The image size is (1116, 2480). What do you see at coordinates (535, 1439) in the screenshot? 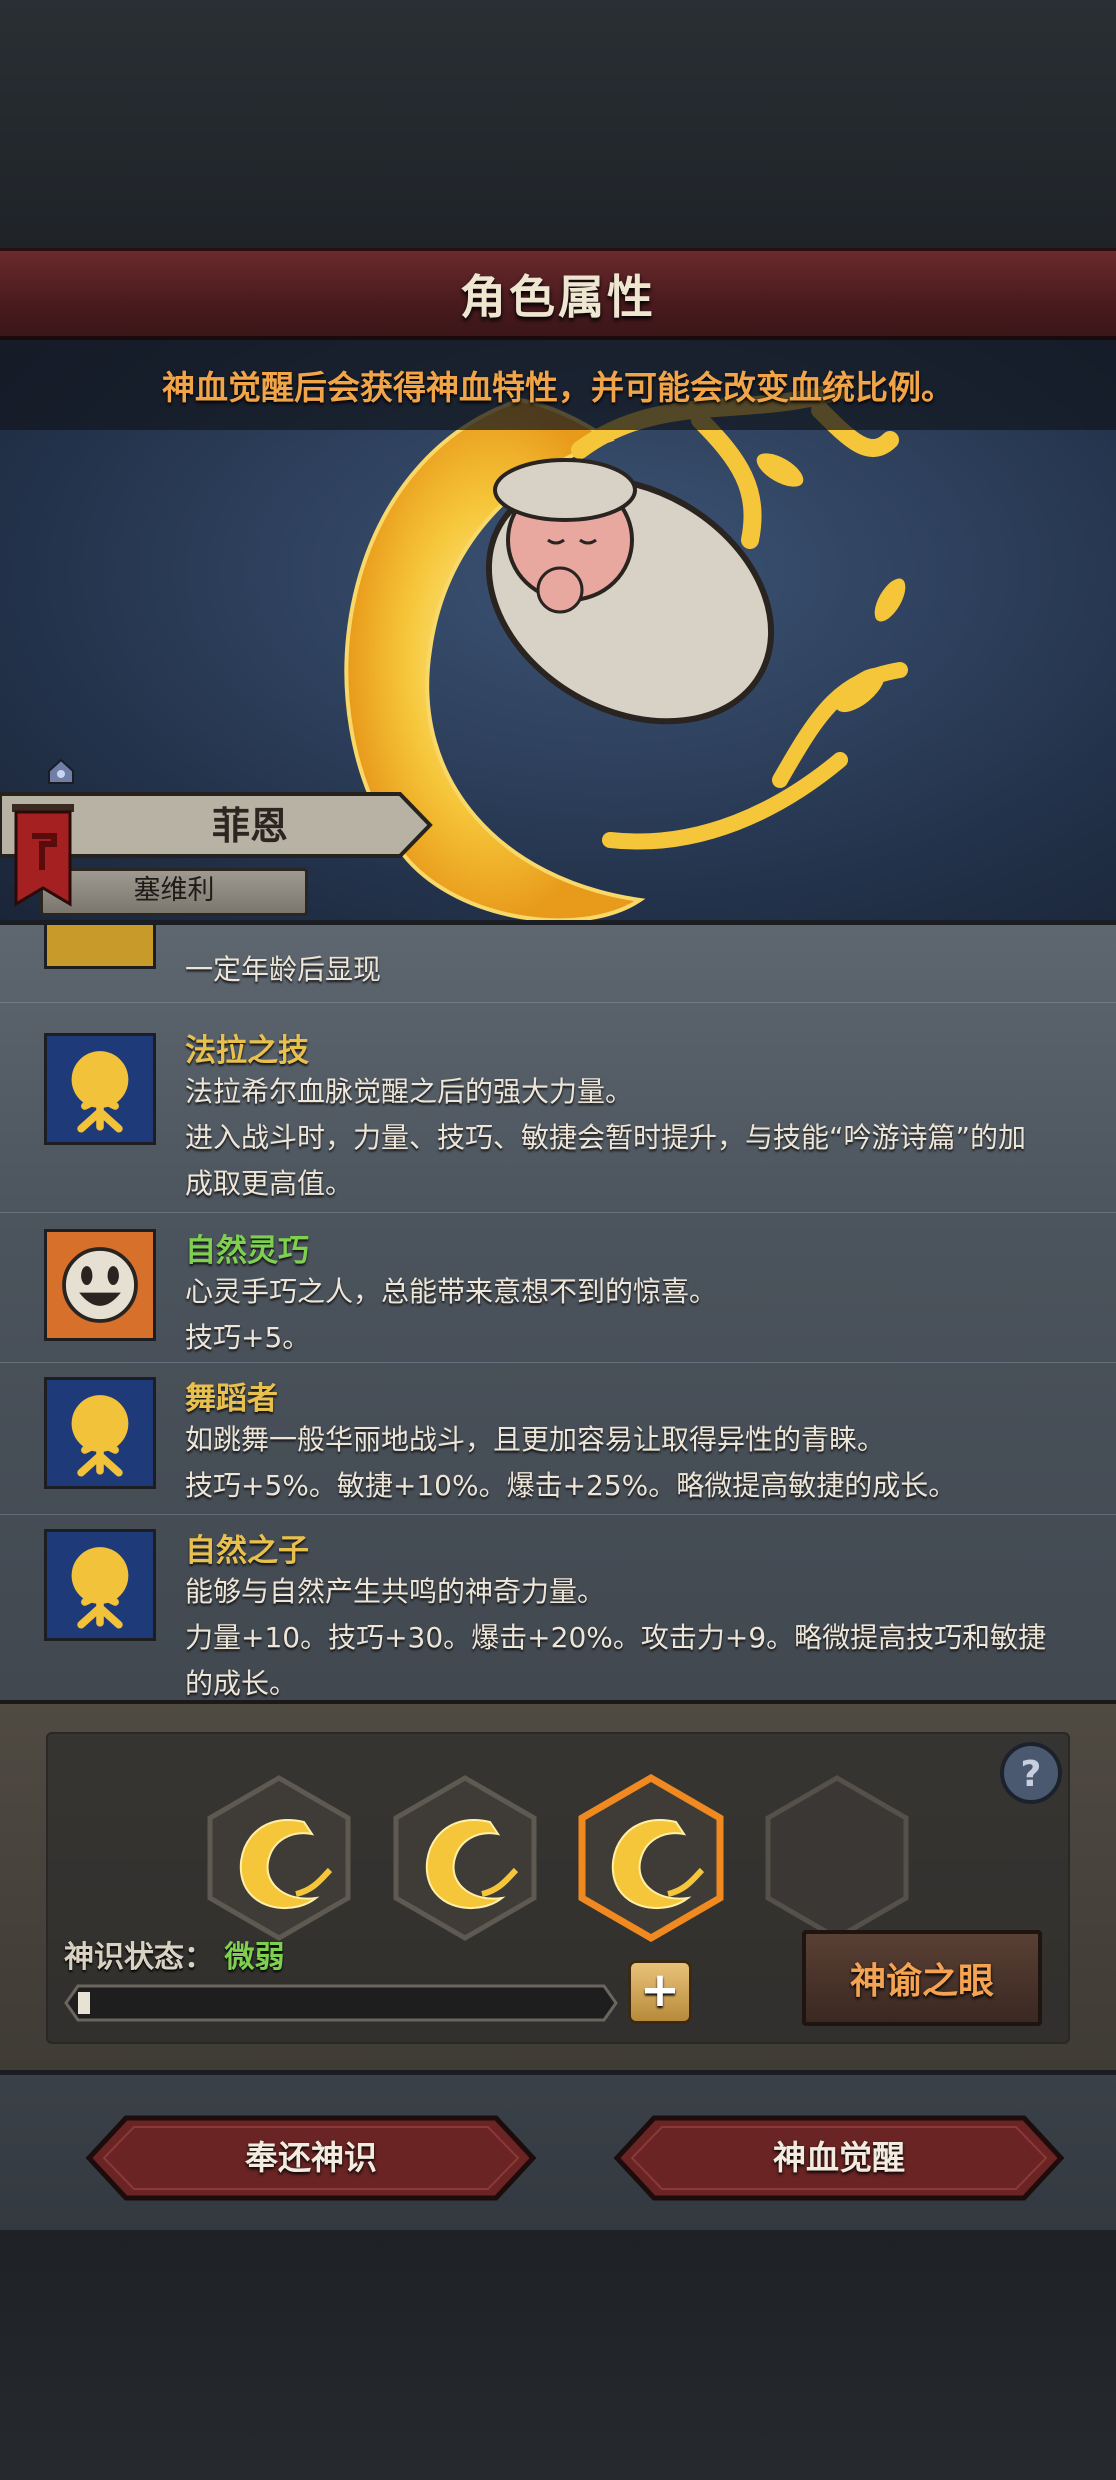
I see `trait-line: 如跳舞一般华丽地战斗，且更加容易让取得异性的青睐。` at bounding box center [535, 1439].